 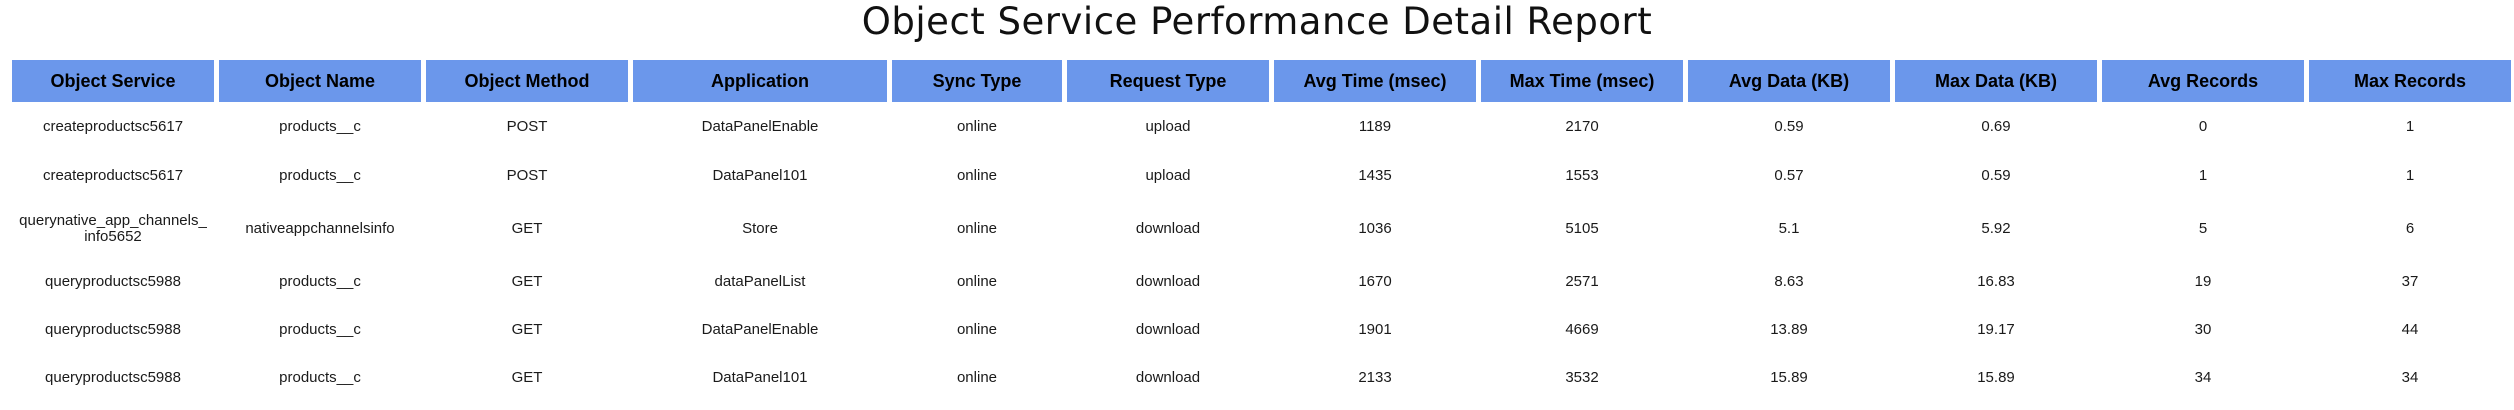 What do you see at coordinates (1996, 175) in the screenshot?
I see `cell-max-data: 0.59` at bounding box center [1996, 175].